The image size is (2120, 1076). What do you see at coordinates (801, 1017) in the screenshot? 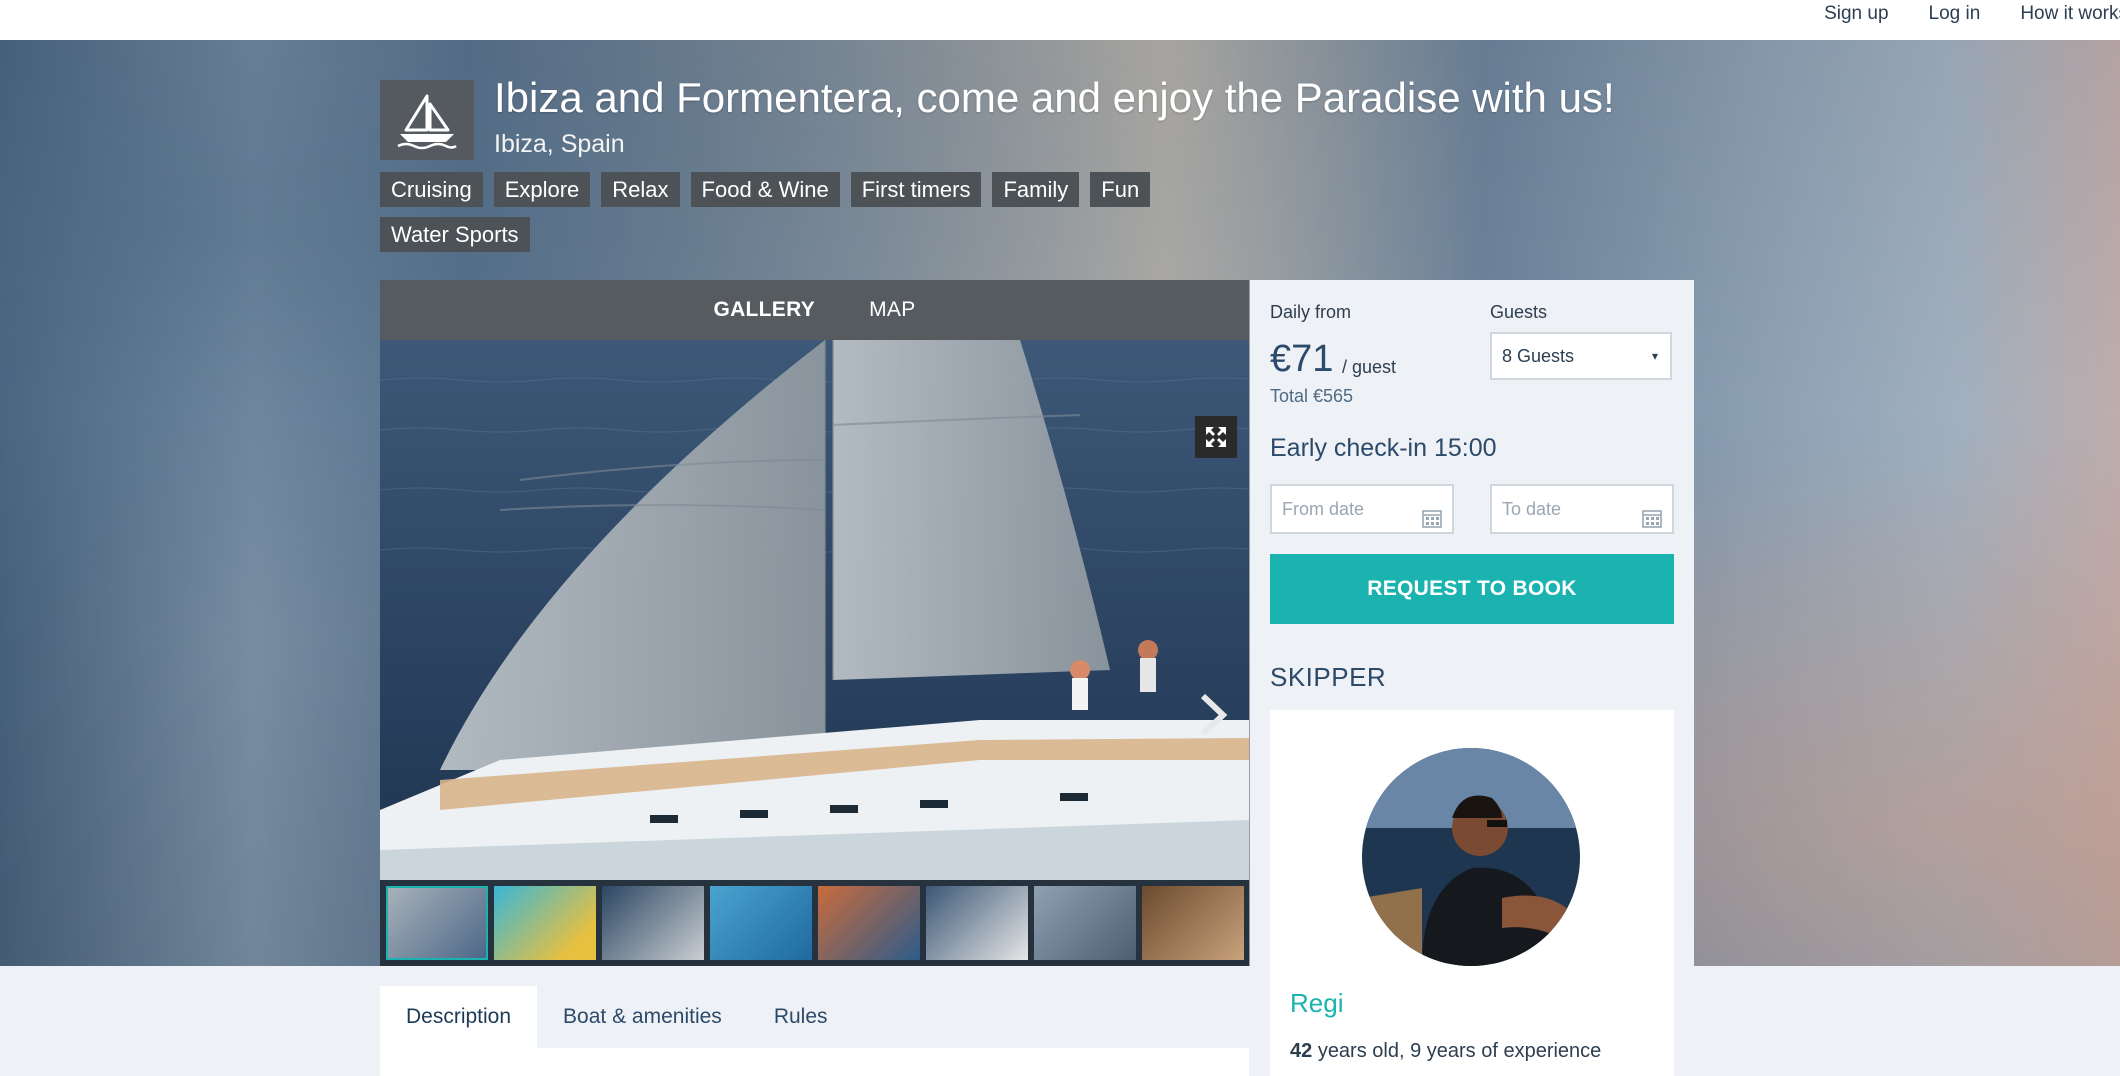
I see `tab-rules: Rules` at bounding box center [801, 1017].